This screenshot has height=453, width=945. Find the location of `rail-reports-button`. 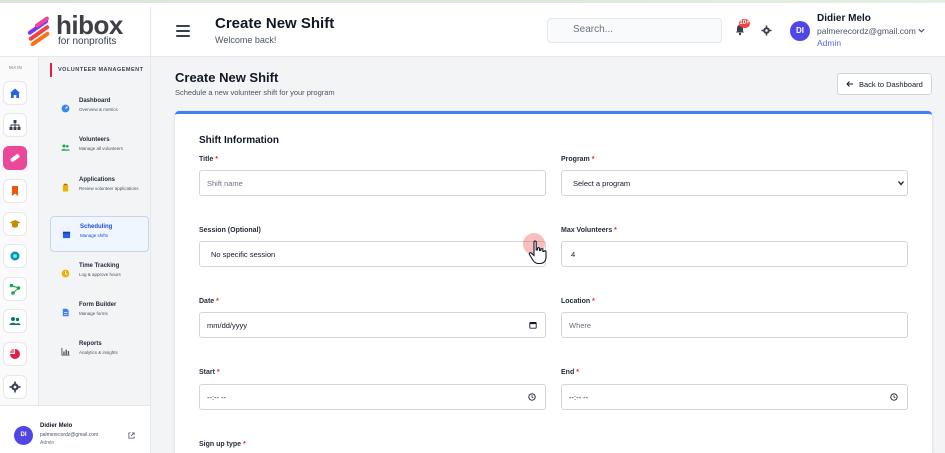

rail-reports-button is located at coordinates (15, 354).